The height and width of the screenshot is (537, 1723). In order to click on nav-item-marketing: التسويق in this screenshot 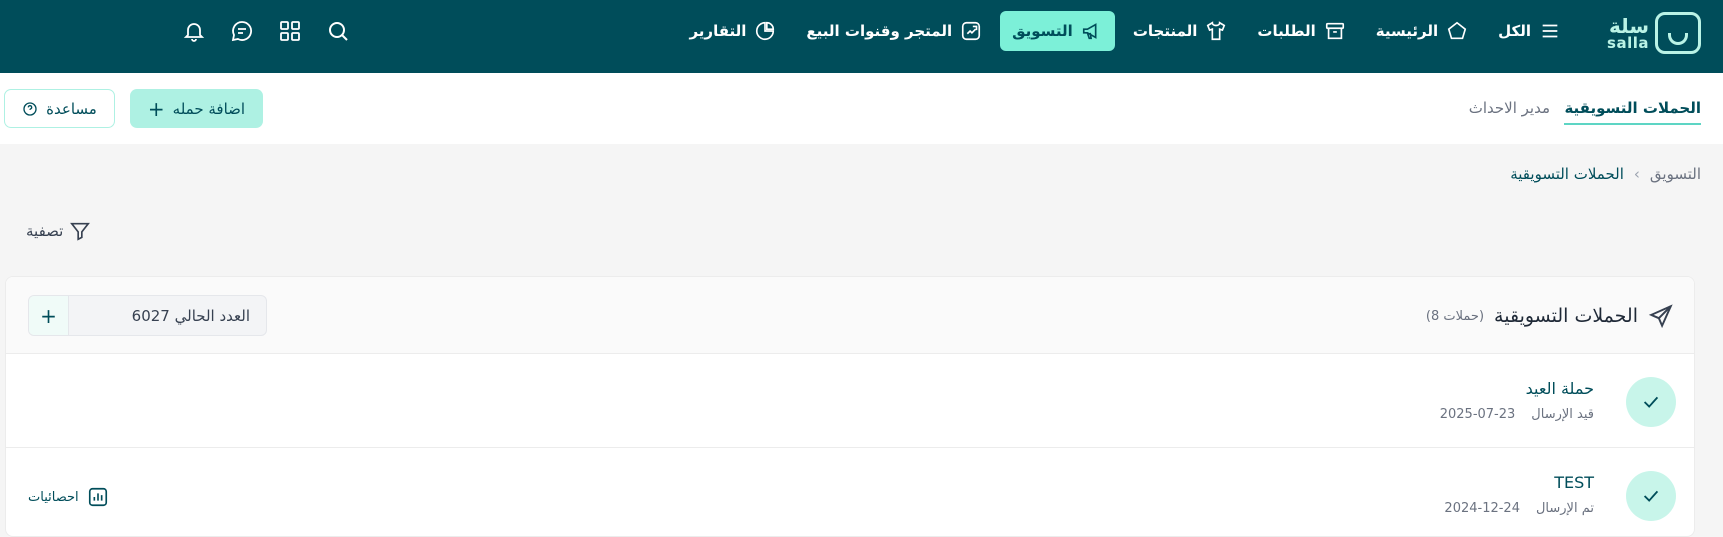, I will do `click(1057, 31)`.